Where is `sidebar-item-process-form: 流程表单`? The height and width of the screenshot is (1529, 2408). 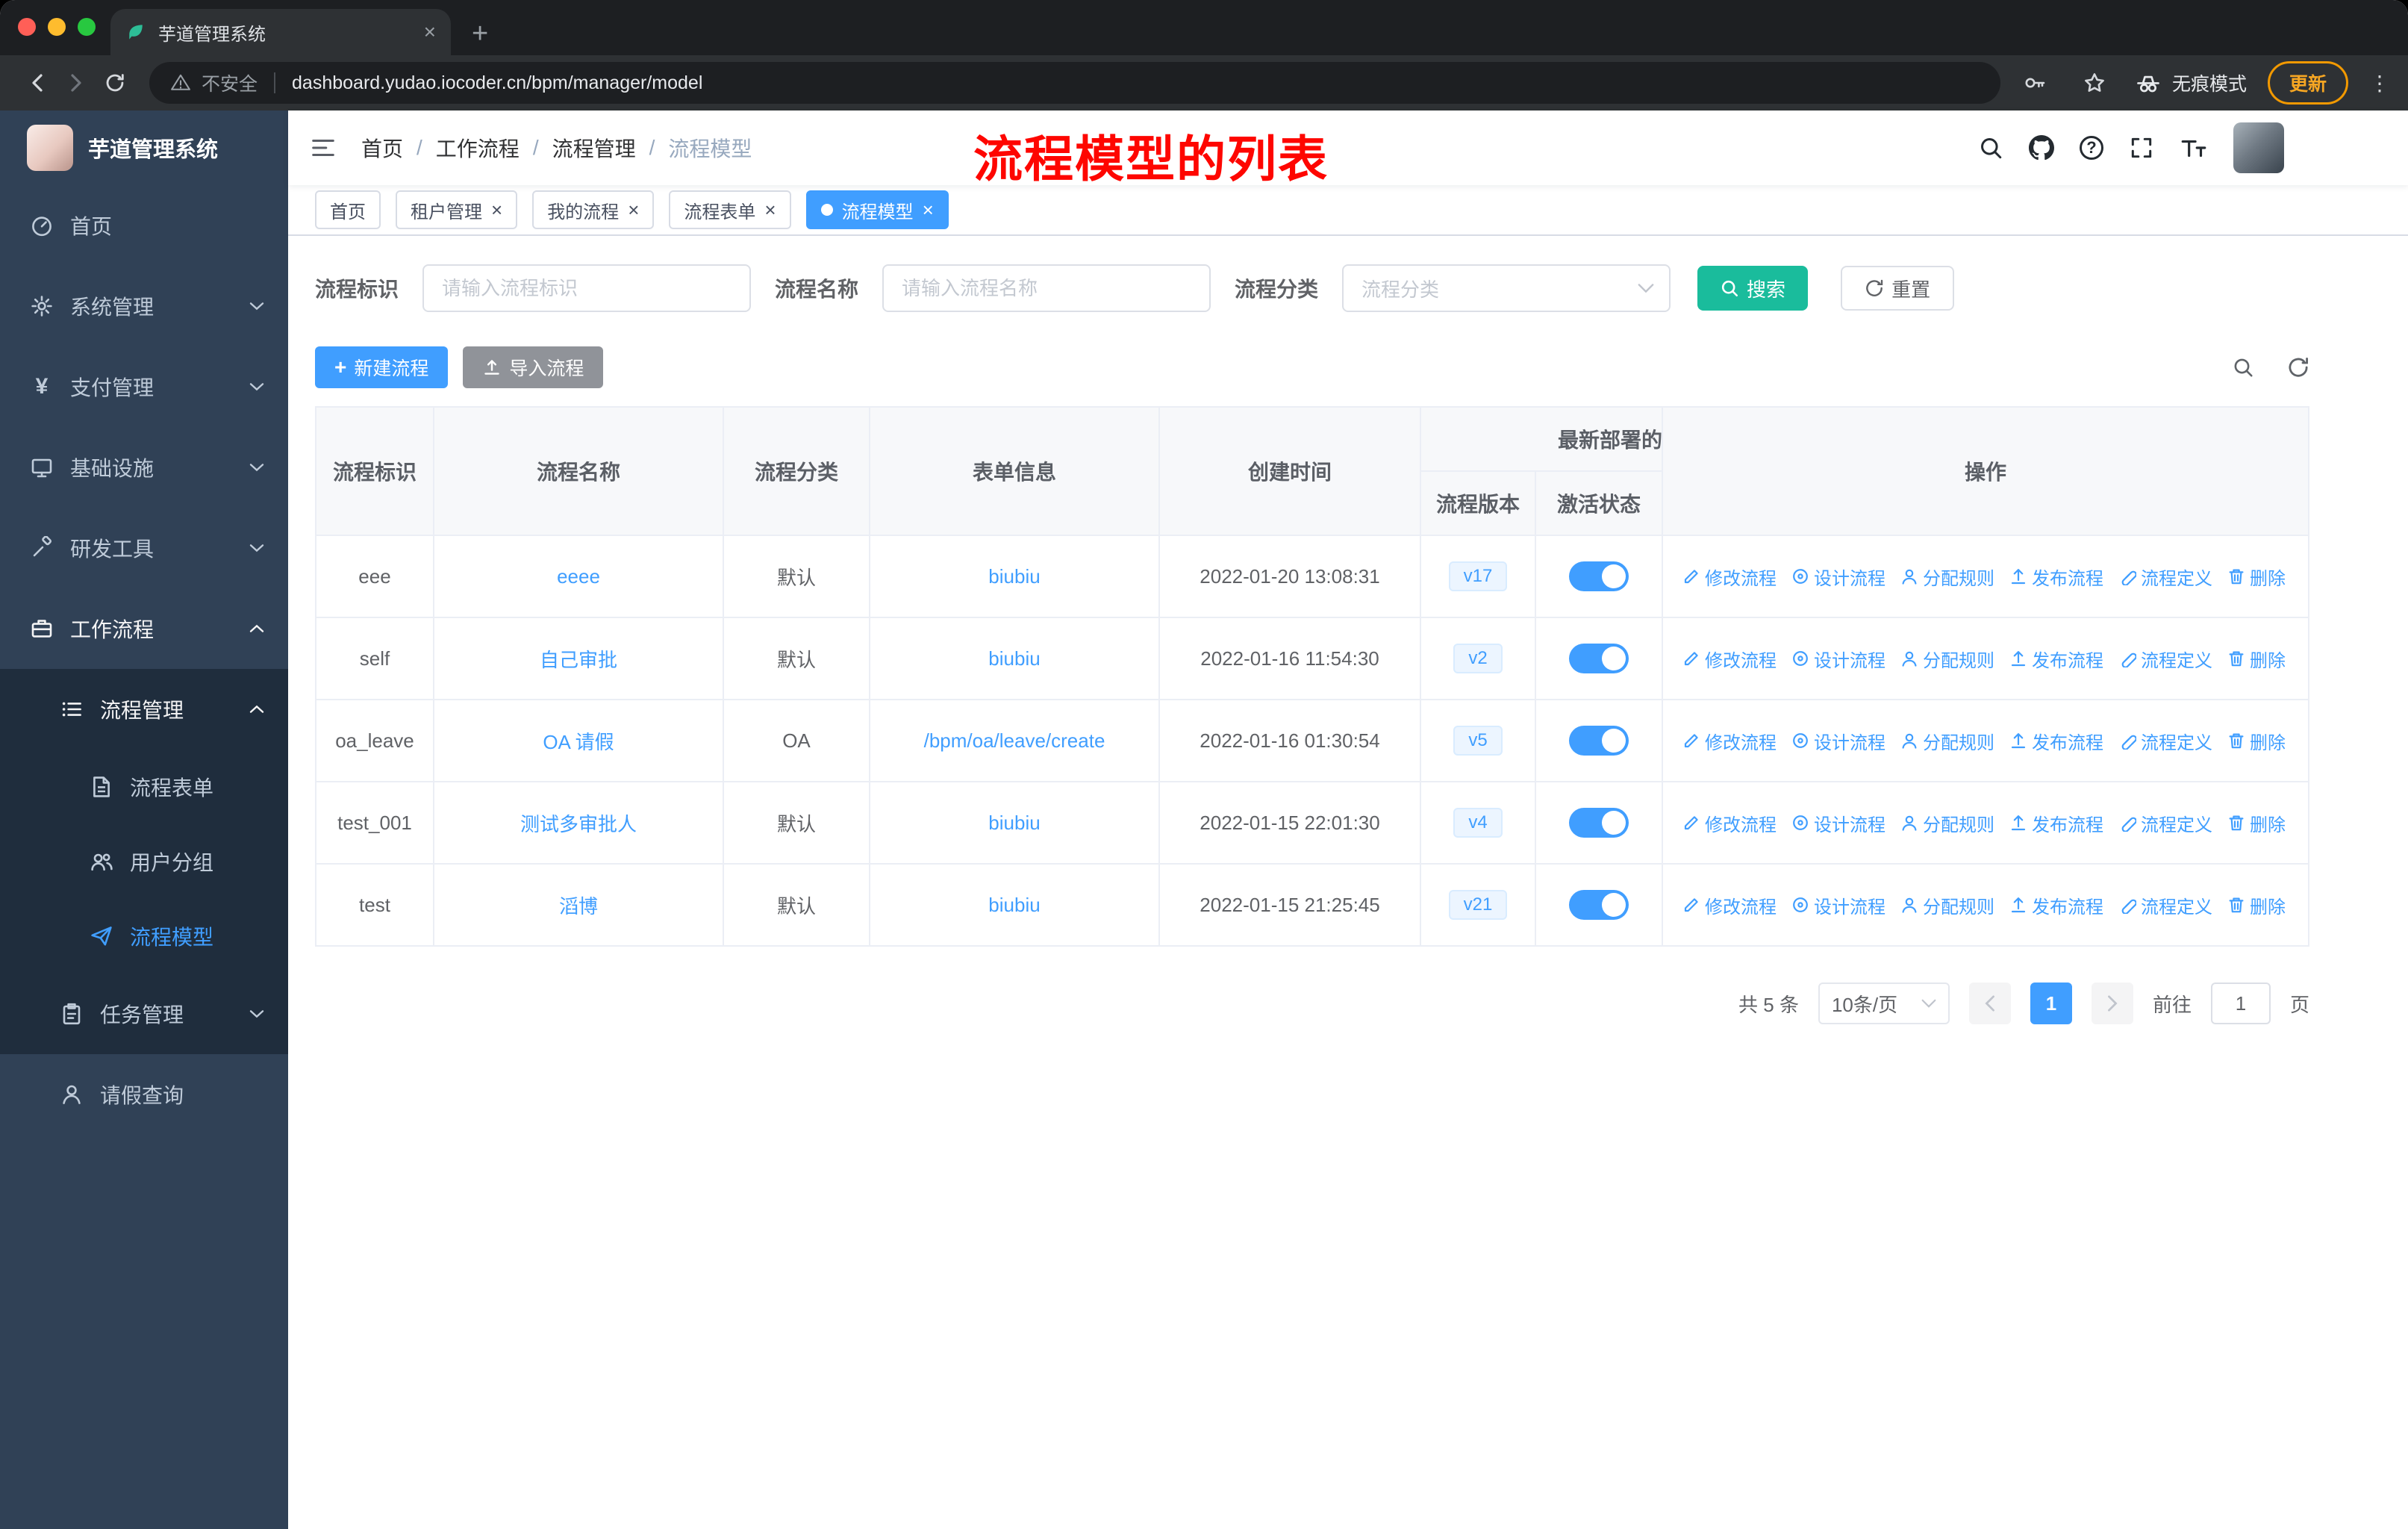 sidebar-item-process-form: 流程表单 is located at coordinates (144, 787).